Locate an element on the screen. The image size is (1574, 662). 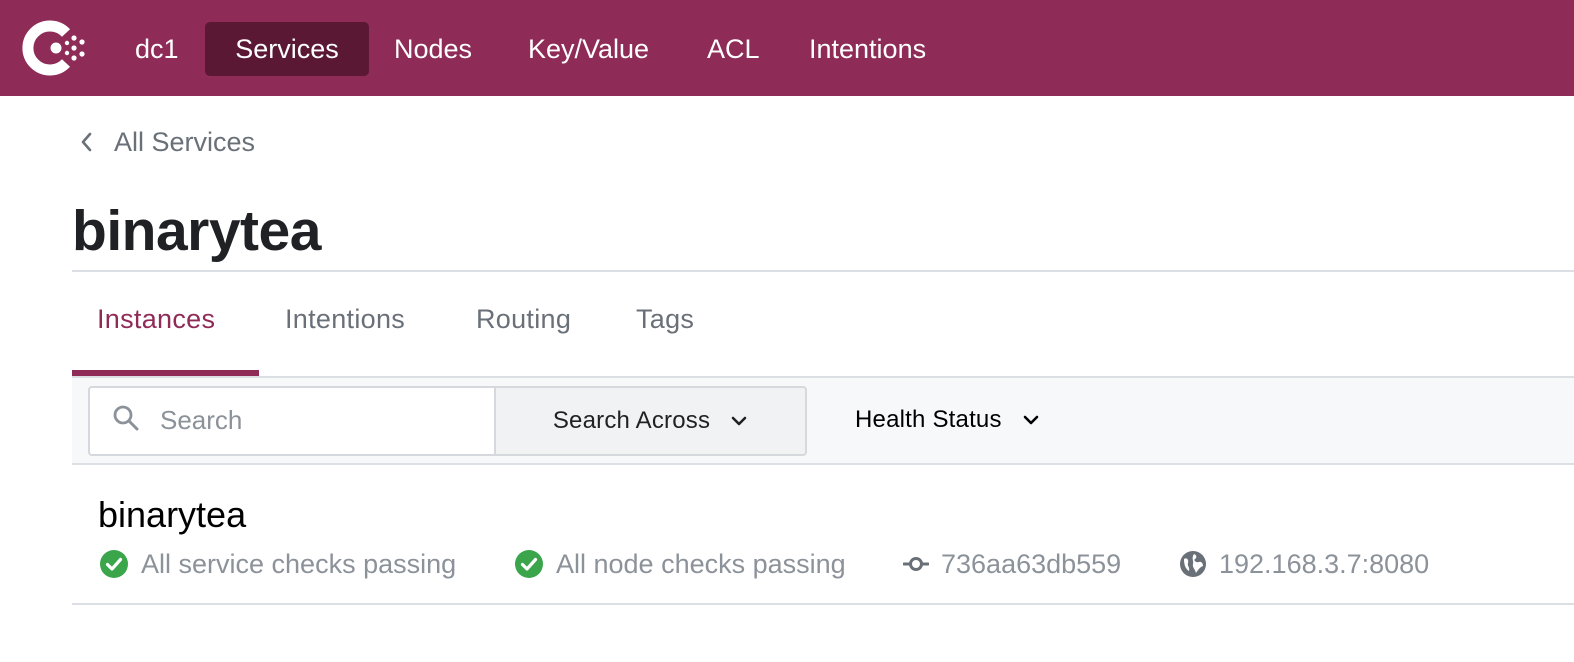
service-checks-status: All service checks passing is located at coordinates (277, 564).